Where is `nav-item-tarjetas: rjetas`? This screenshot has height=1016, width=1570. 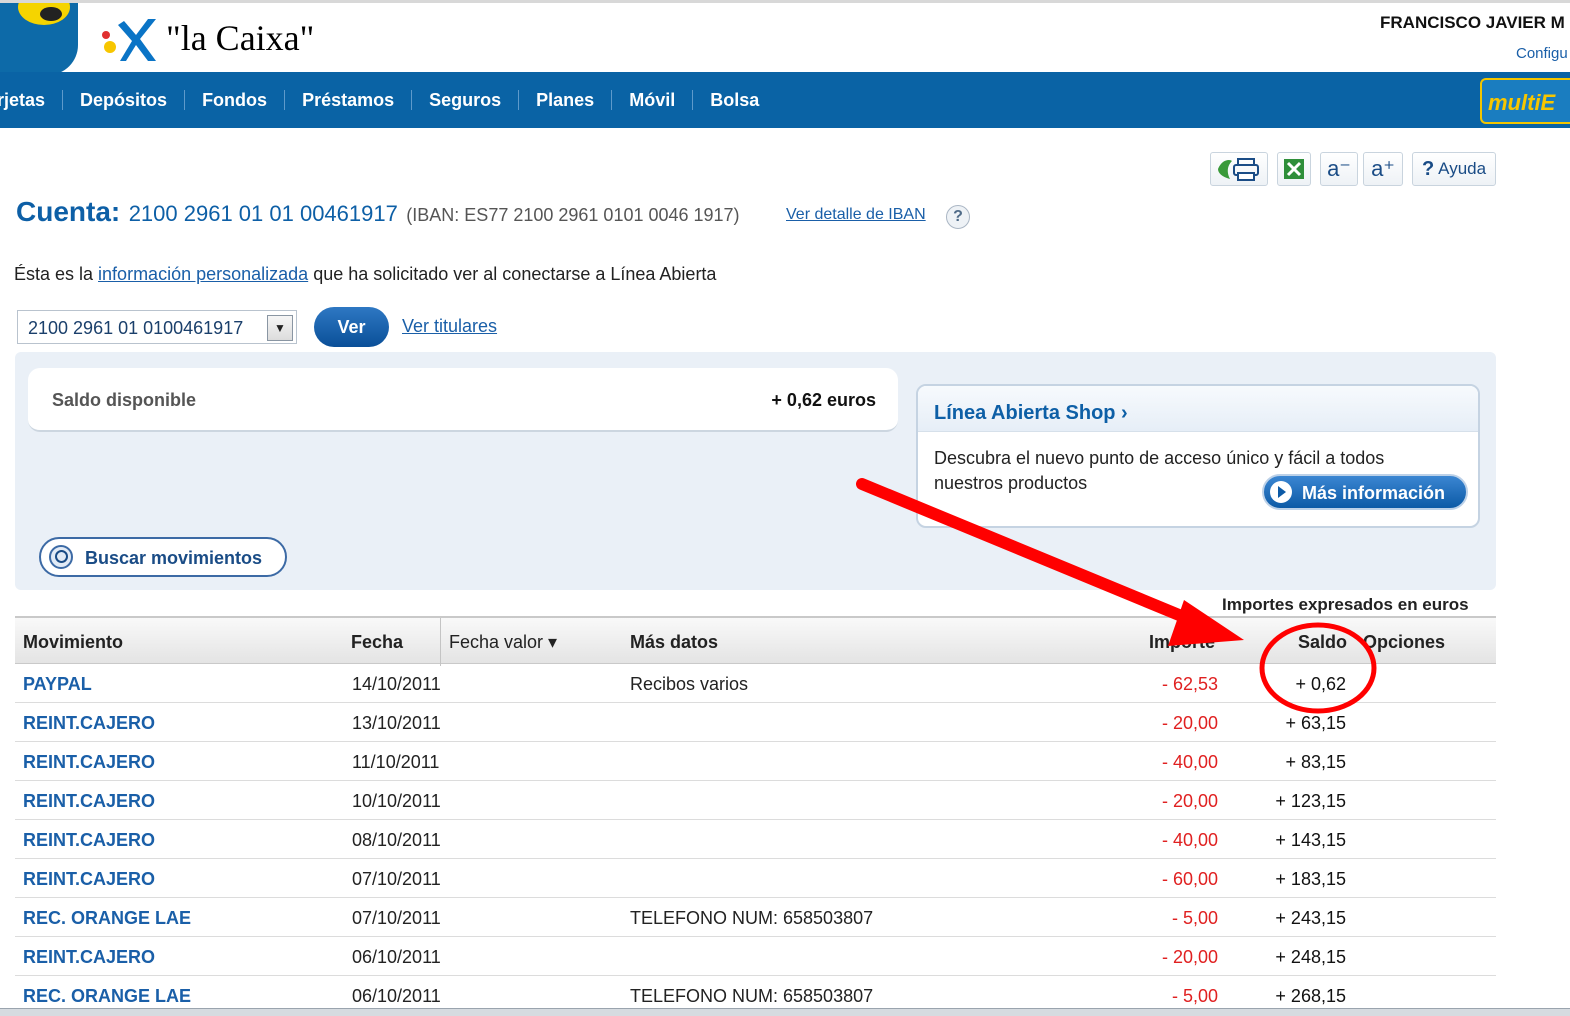
nav-item-tarjetas: rjetas is located at coordinates (32, 100).